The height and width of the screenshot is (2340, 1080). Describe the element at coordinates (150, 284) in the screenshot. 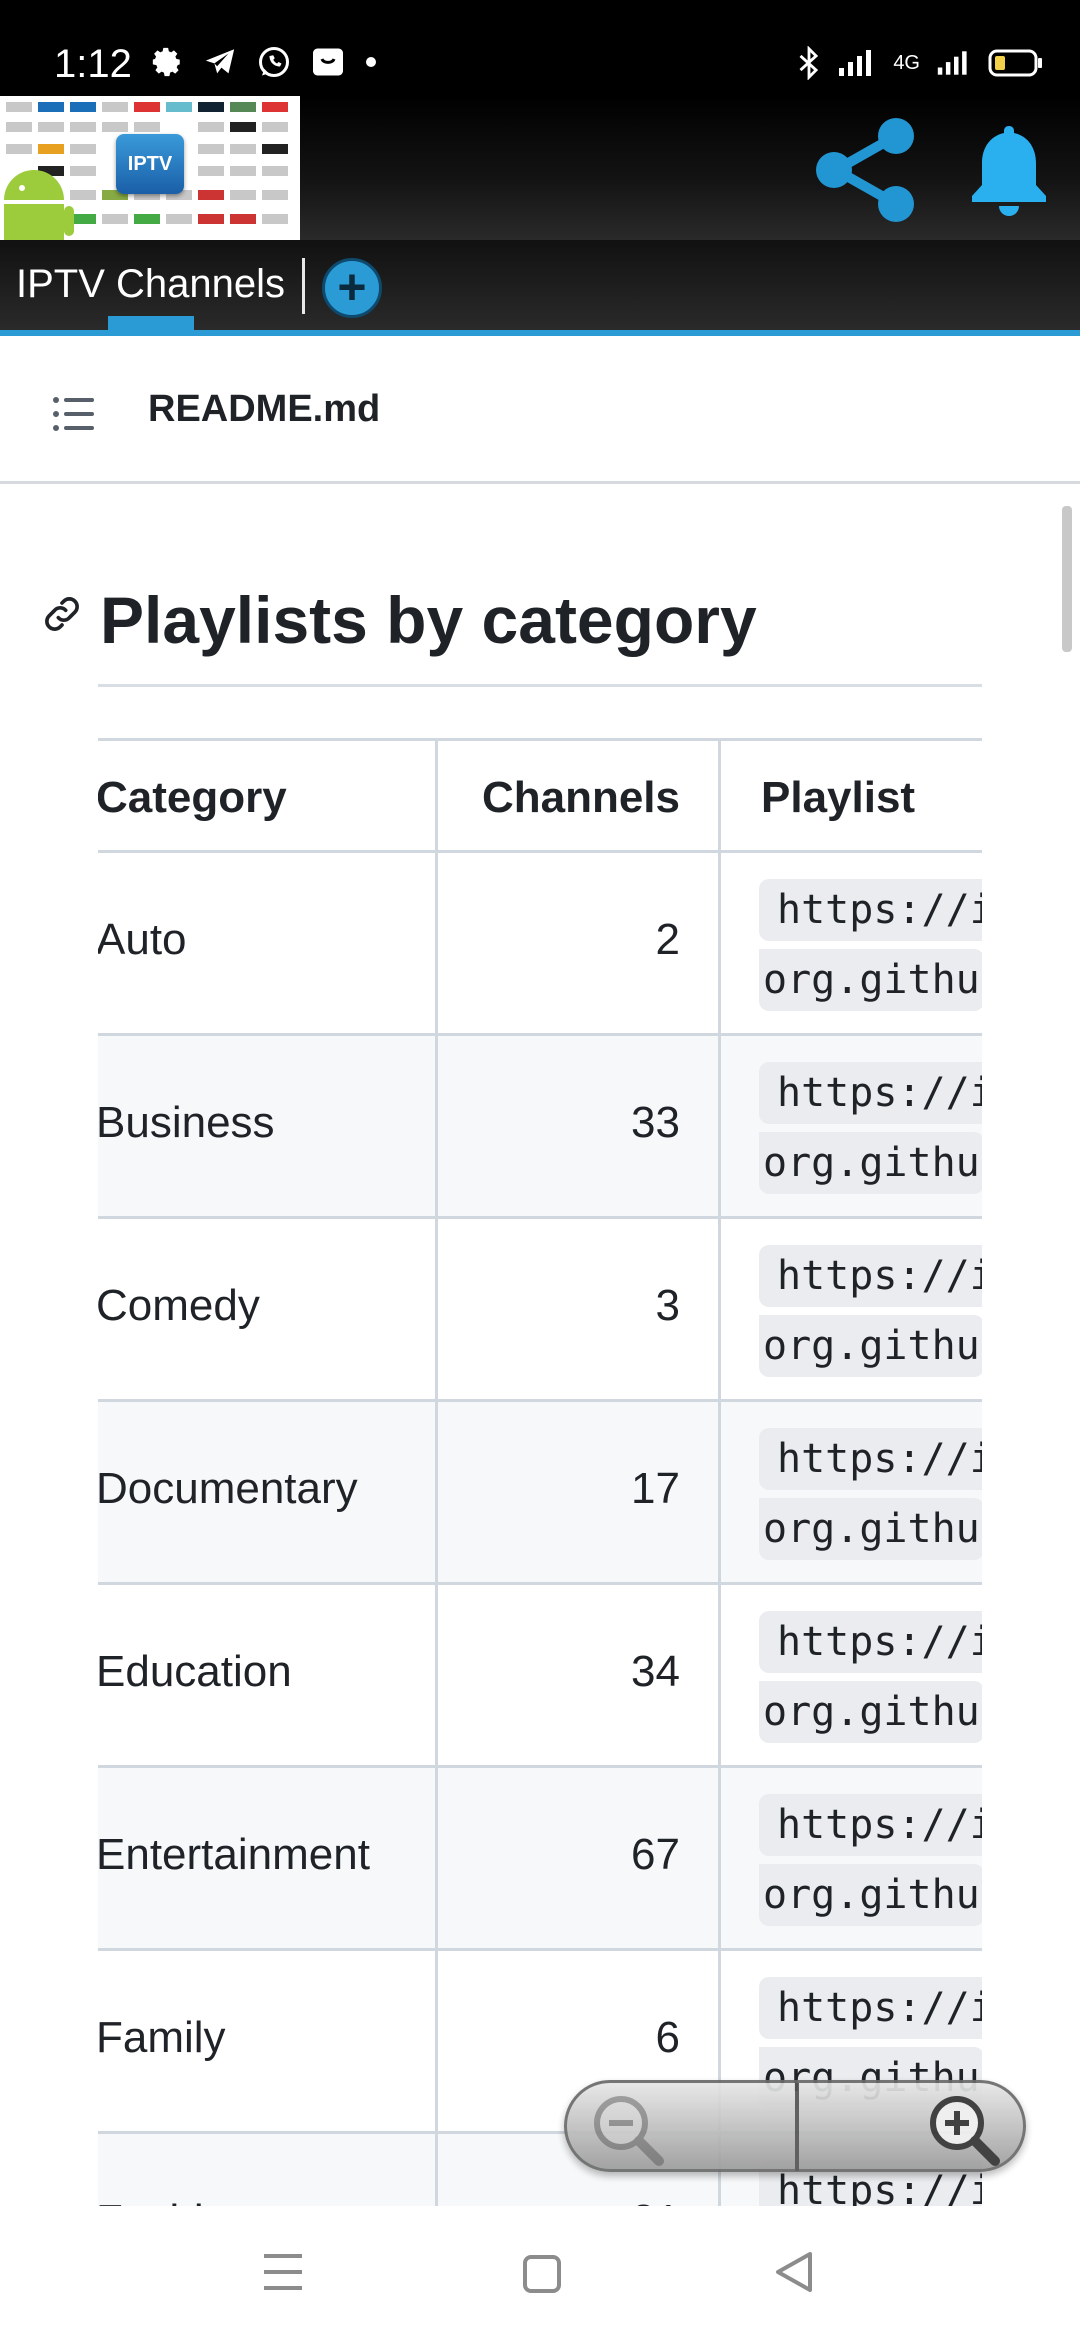

I see `tab-iptv-channels: IPTV Channels` at that location.